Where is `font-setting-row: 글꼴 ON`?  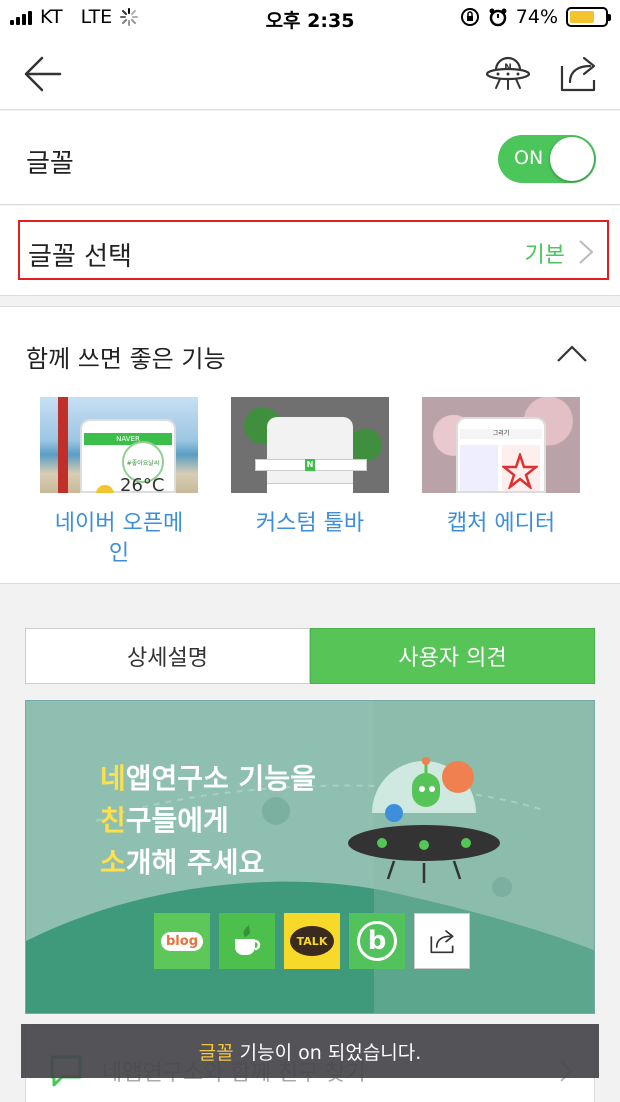 font-setting-row: 글꼴 ON is located at coordinates (310, 158).